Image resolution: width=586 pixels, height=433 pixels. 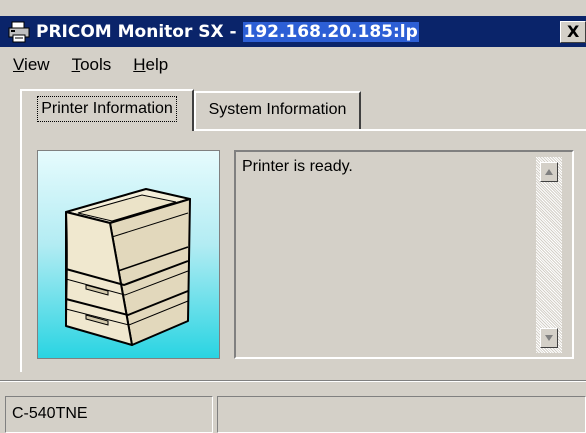 What do you see at coordinates (128, 267) in the screenshot?
I see `printer-icon` at bounding box center [128, 267].